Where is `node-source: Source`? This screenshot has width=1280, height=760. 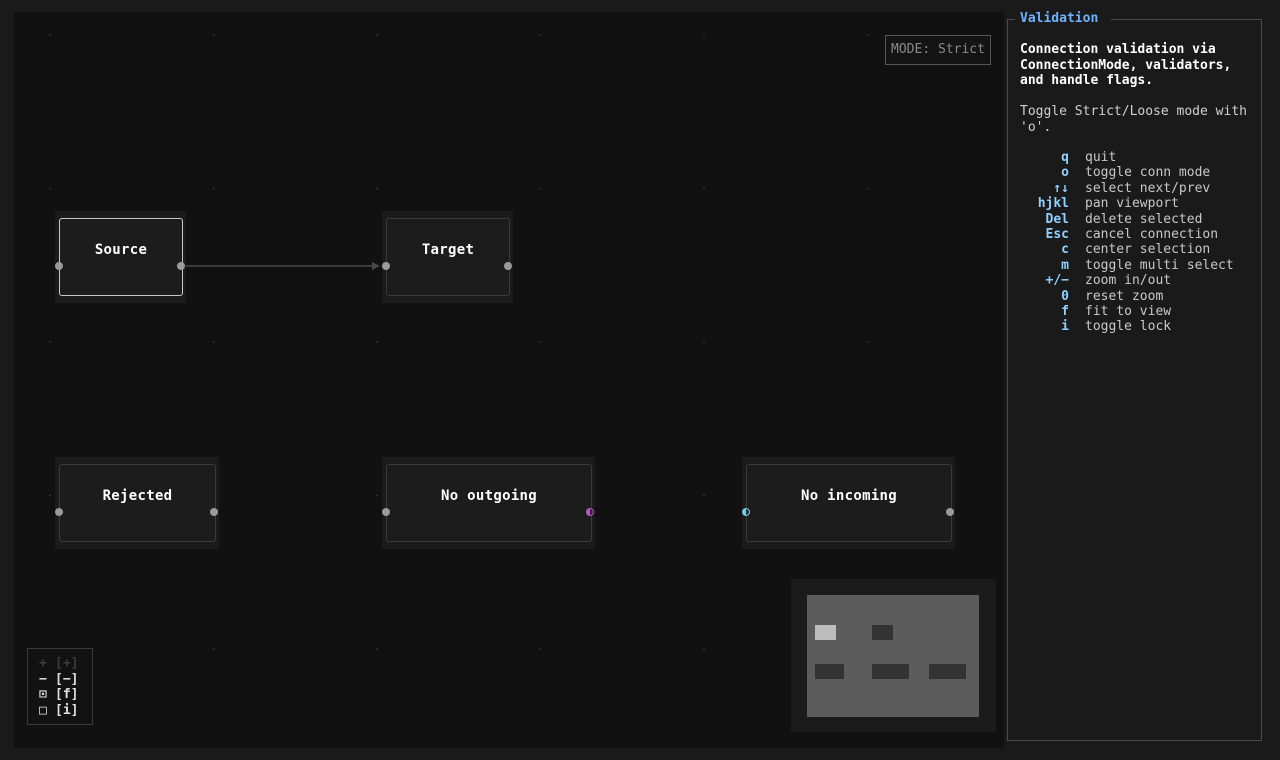
node-source: Source is located at coordinates (121, 257).